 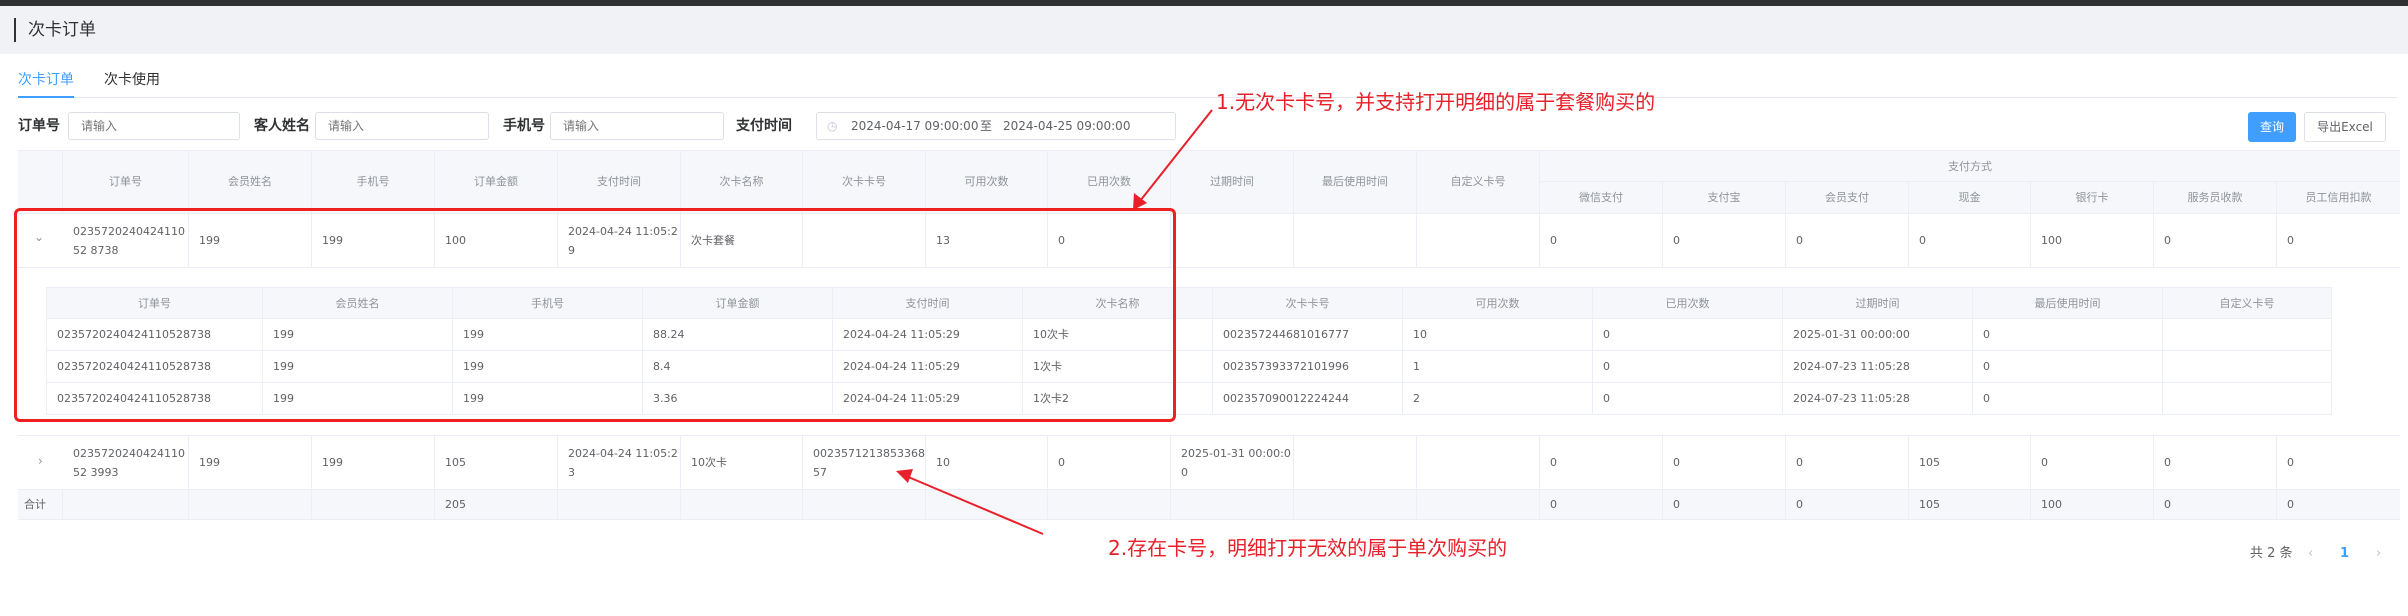 What do you see at coordinates (742, 504) in the screenshot?
I see `total-card-name` at bounding box center [742, 504].